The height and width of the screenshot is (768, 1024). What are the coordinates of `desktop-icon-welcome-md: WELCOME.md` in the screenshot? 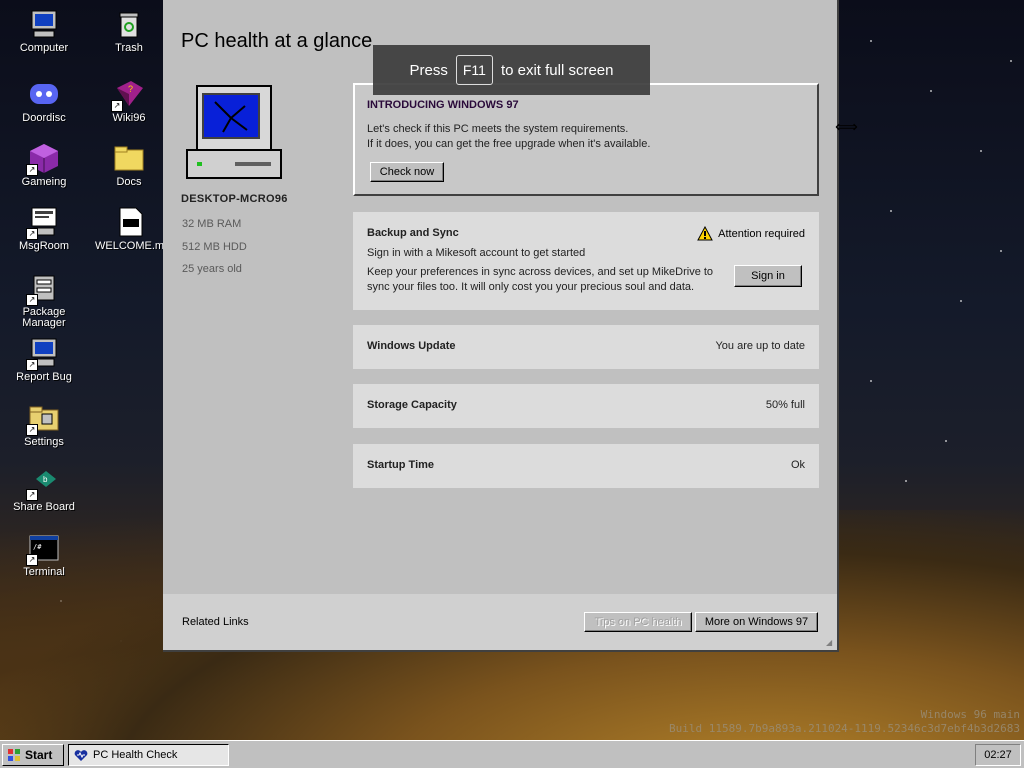 It's located at (133, 229).